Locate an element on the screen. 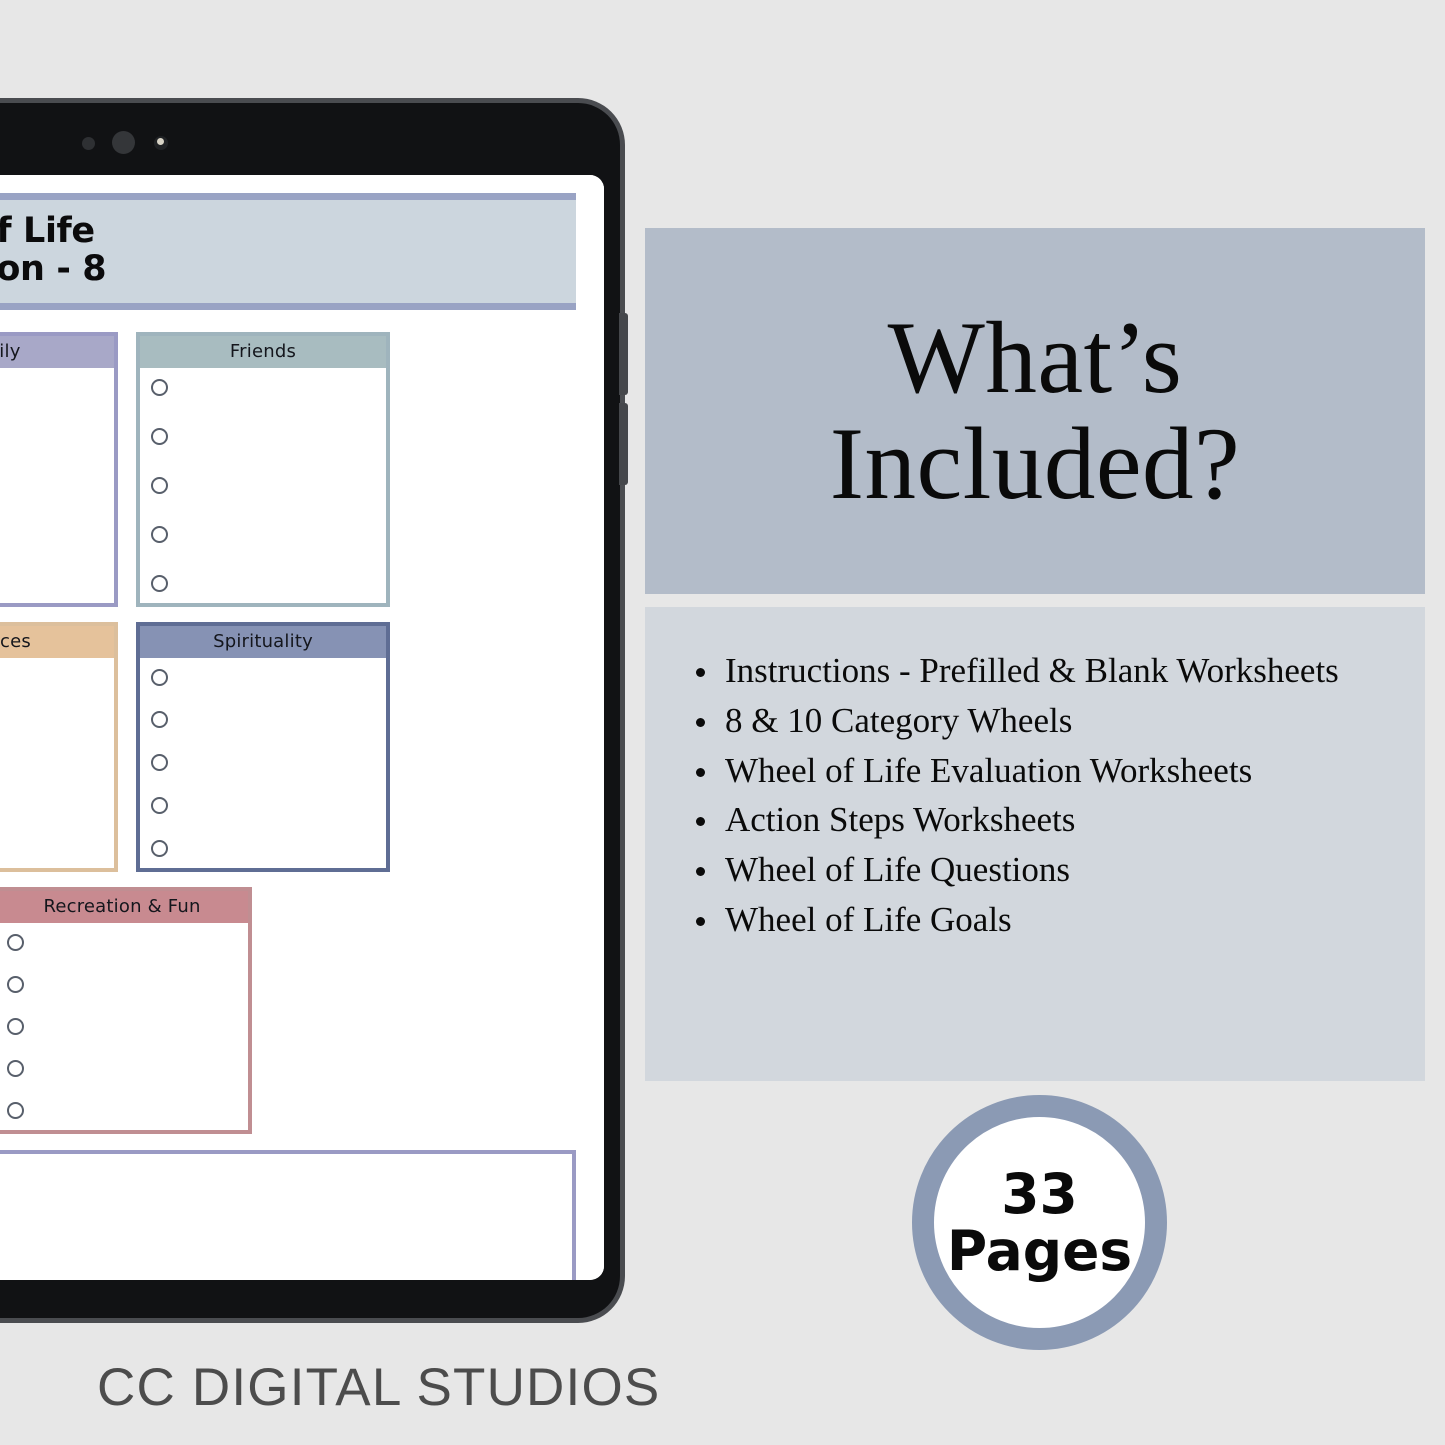 Image resolution: width=1445 pixels, height=1445 pixels. list-item: Wheel of Life Questions is located at coordinates (1045, 870).